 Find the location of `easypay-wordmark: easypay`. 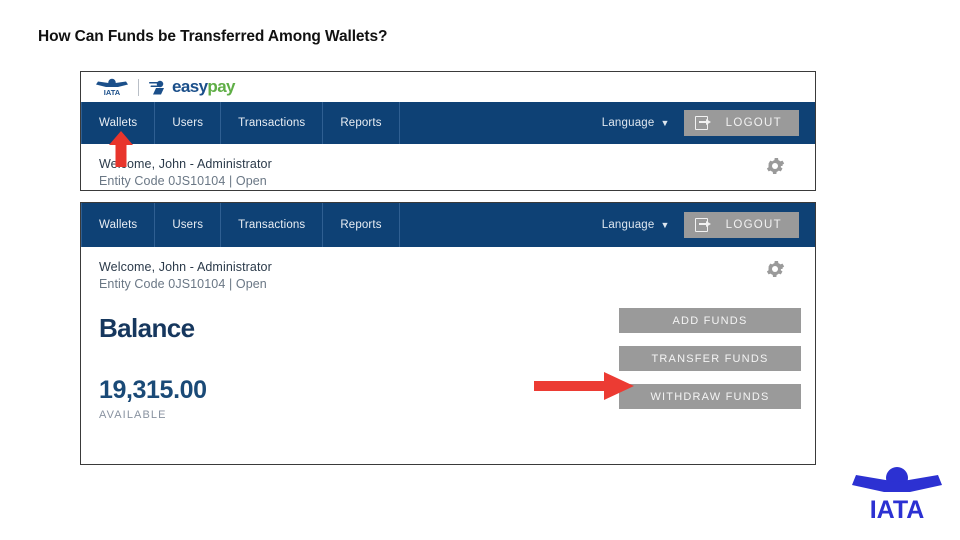

easypay-wordmark: easypay is located at coordinates (204, 87).